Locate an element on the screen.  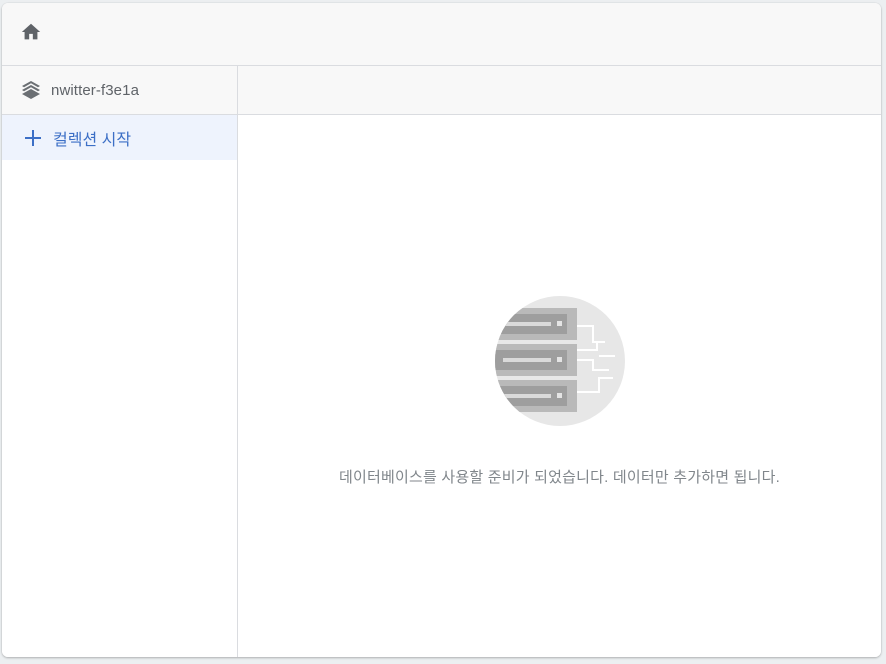
database-name: nwitter-f3e1a is located at coordinates (95, 90).